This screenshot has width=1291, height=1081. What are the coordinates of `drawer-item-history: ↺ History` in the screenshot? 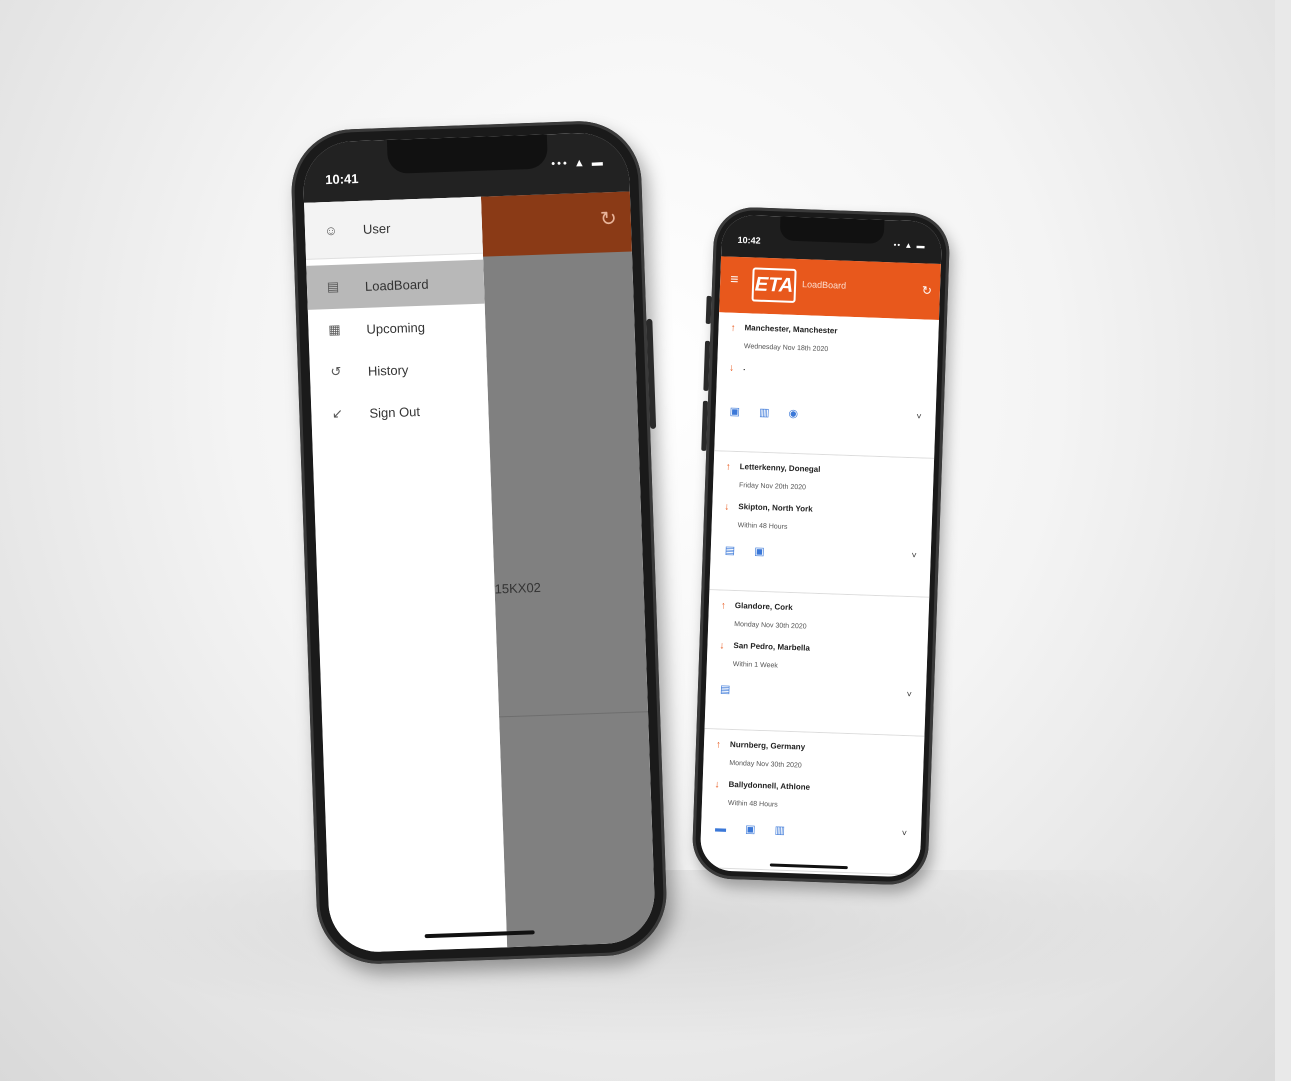 It's located at (398, 370).